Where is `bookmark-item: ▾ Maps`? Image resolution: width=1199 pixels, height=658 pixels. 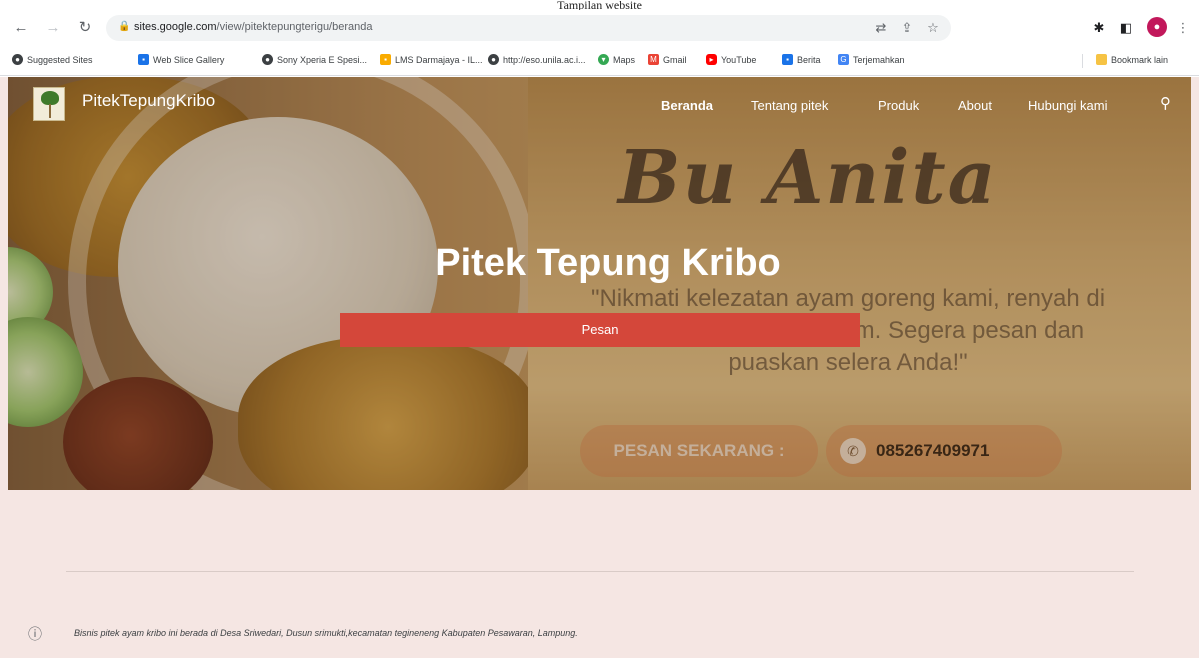
bookmark-item: ▾ Maps is located at coordinates (616, 59).